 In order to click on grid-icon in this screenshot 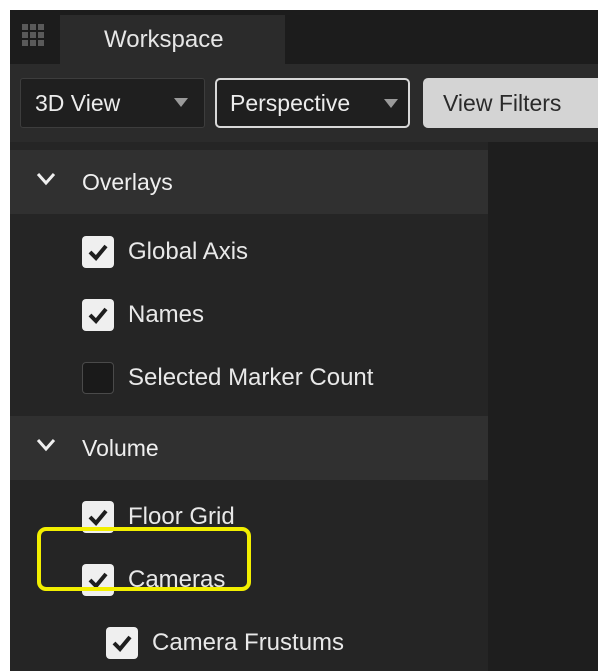, I will do `click(33, 35)`.